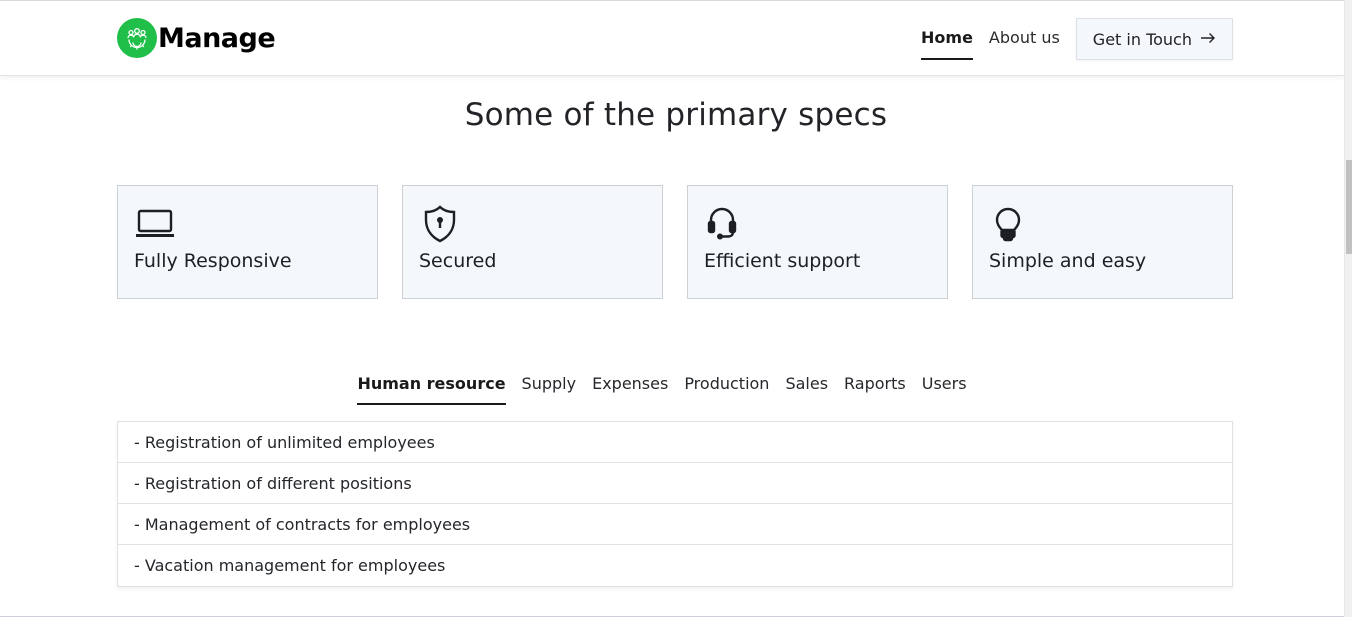 Image resolution: width=1352 pixels, height=617 pixels. Describe the element at coordinates (155, 224) in the screenshot. I see `laptop-icon` at that location.